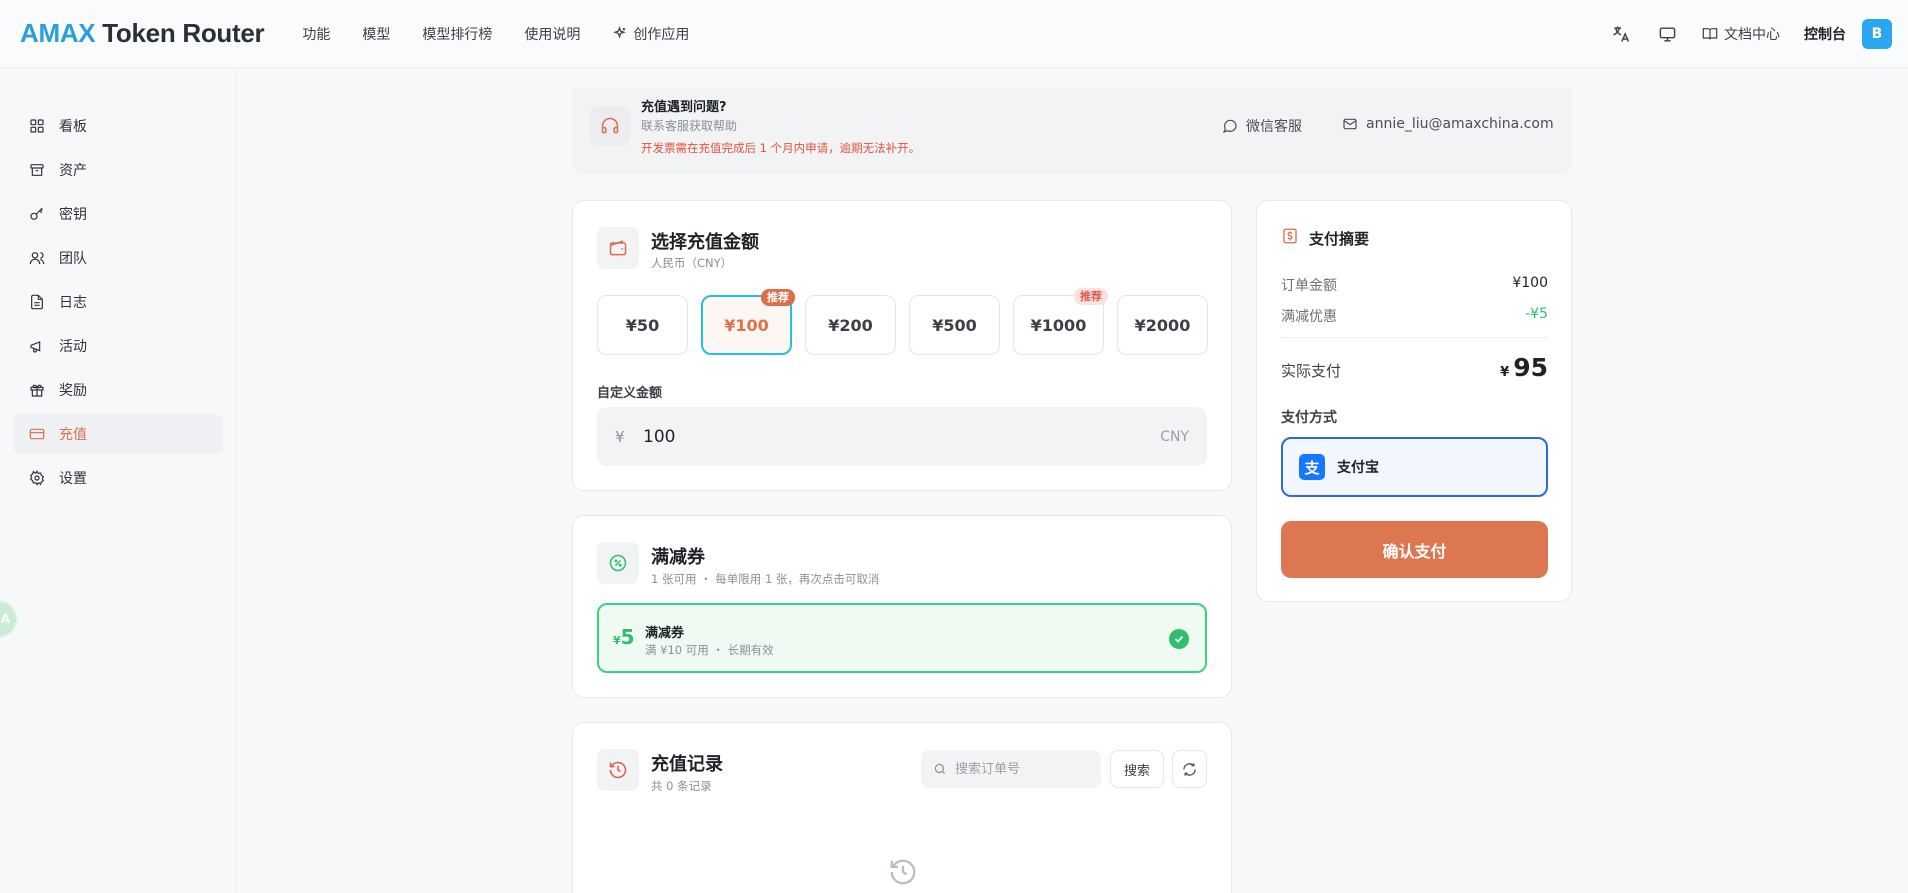 The image size is (1908, 893). I want to click on sidebar-item-label: 日志, so click(73, 303).